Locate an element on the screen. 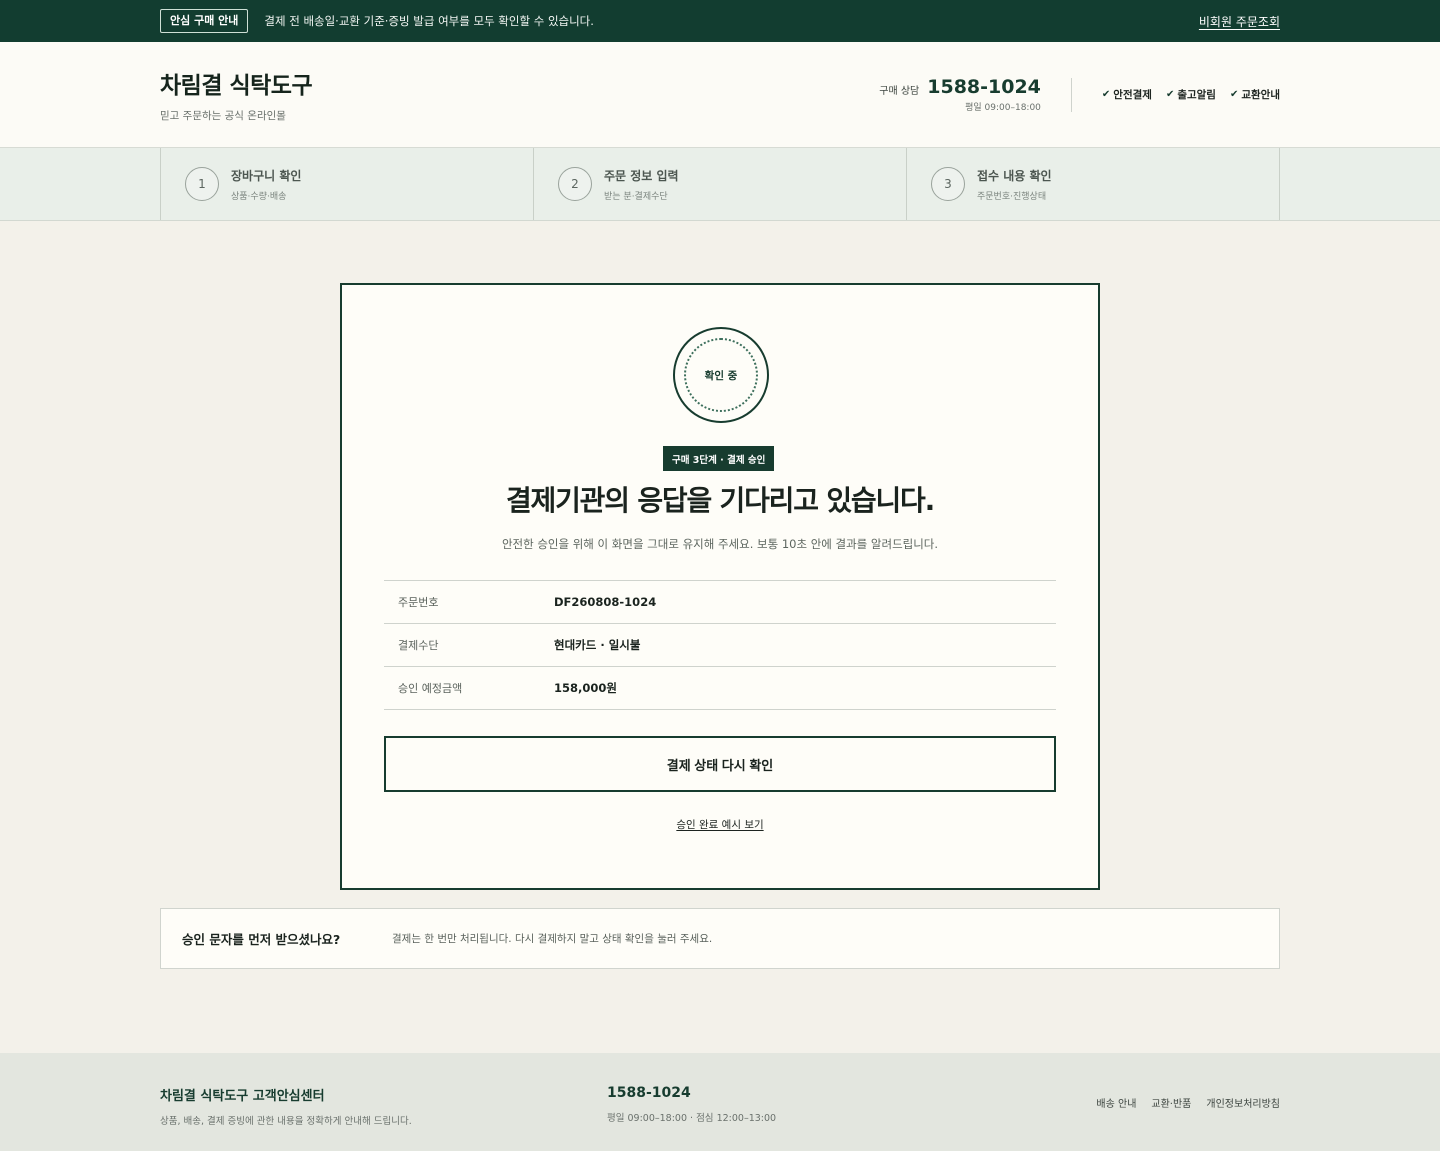 Image resolution: width=1440 pixels, height=1151 pixels. step-subtitle: 주문번호·진행상태 is located at coordinates (1012, 196).